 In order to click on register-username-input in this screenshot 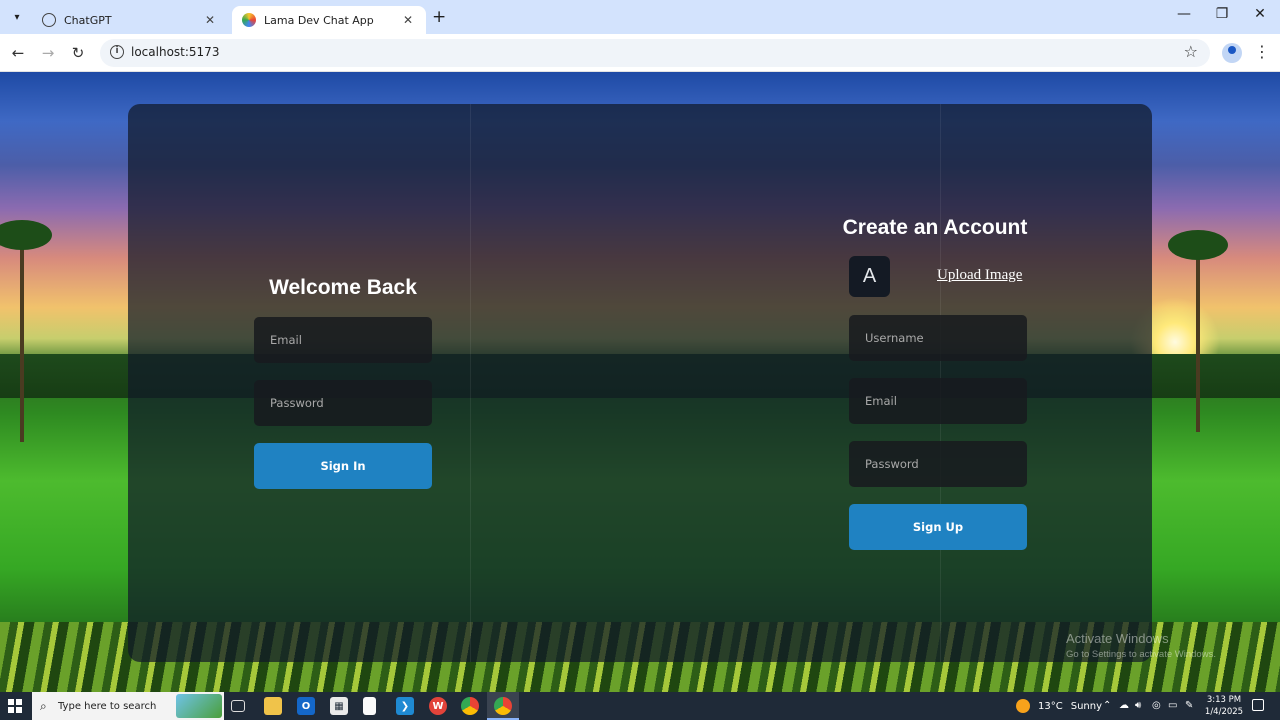, I will do `click(938, 338)`.